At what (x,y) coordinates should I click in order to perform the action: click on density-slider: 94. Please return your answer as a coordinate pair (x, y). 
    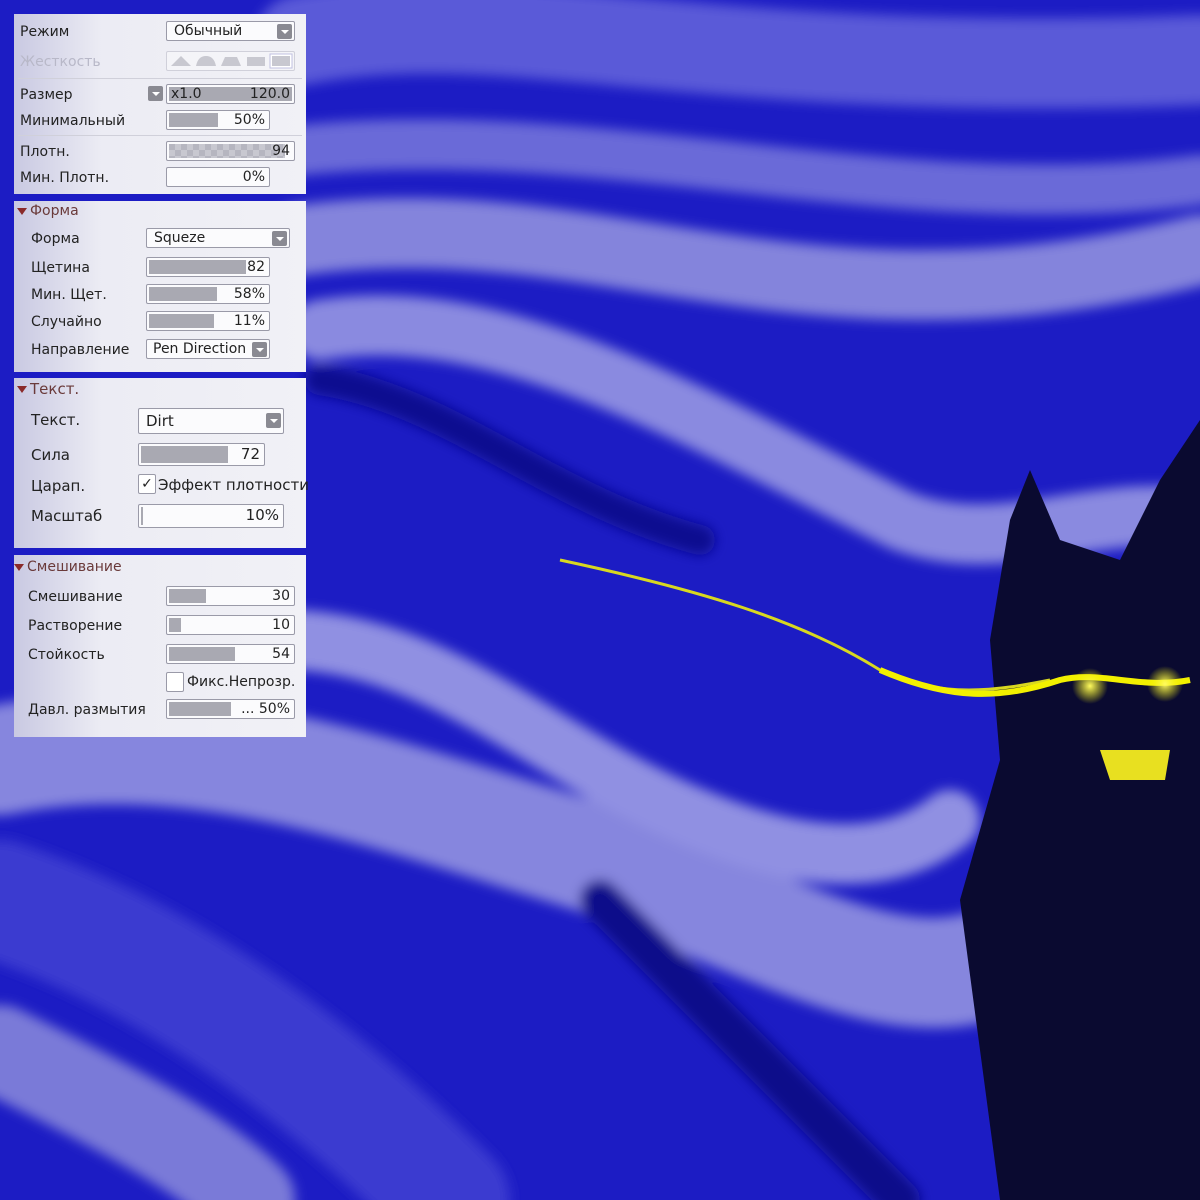
    Looking at the image, I should click on (230, 151).